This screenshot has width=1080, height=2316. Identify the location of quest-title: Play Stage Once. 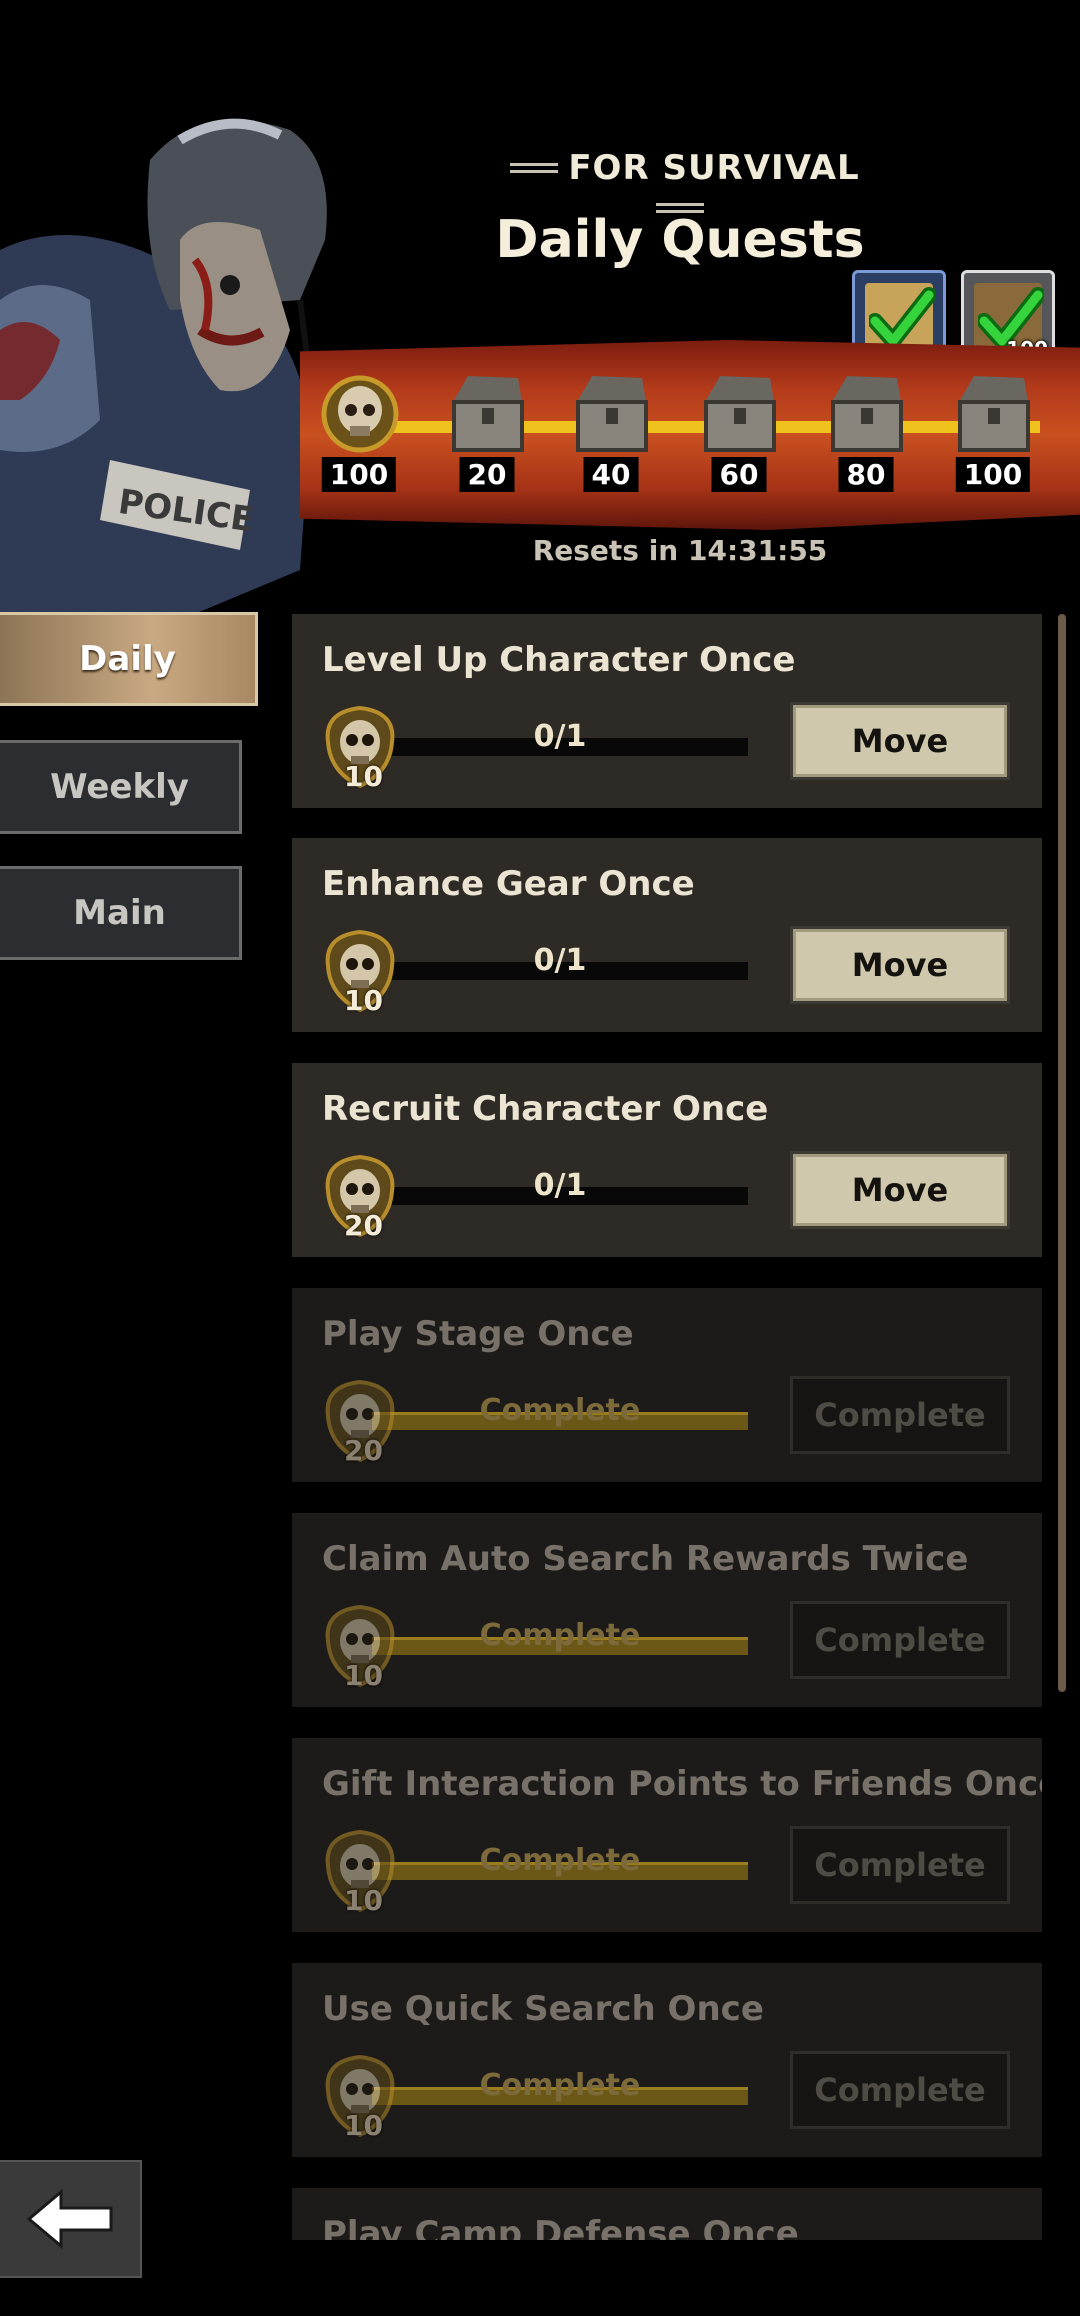
(478, 1334).